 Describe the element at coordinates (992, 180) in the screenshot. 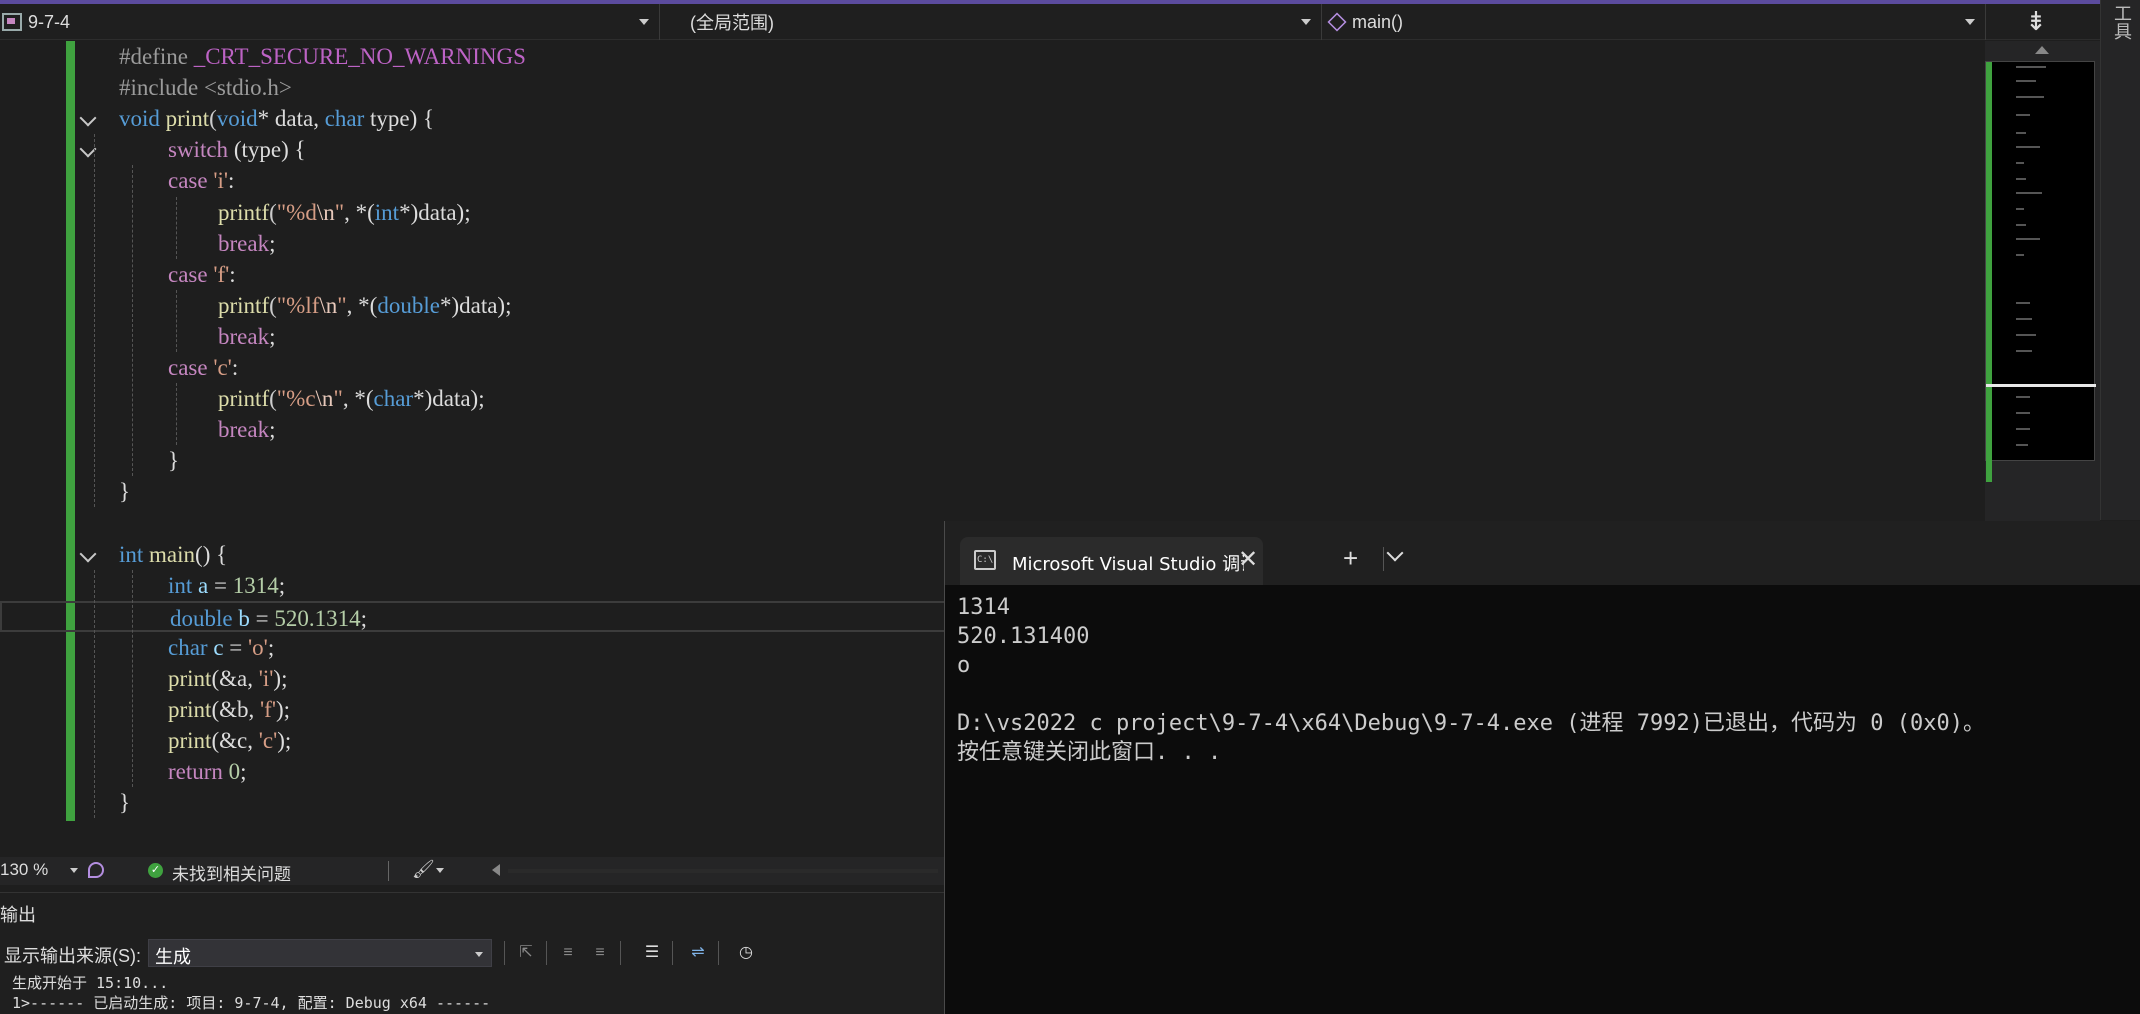

I see `code-line: case 'i':` at that location.